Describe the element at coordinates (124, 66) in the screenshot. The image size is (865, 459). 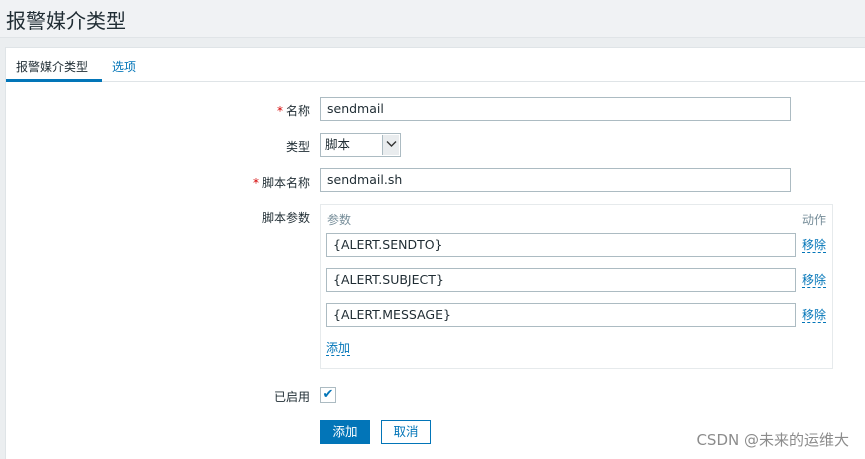
I see `tab-options: 选项` at that location.